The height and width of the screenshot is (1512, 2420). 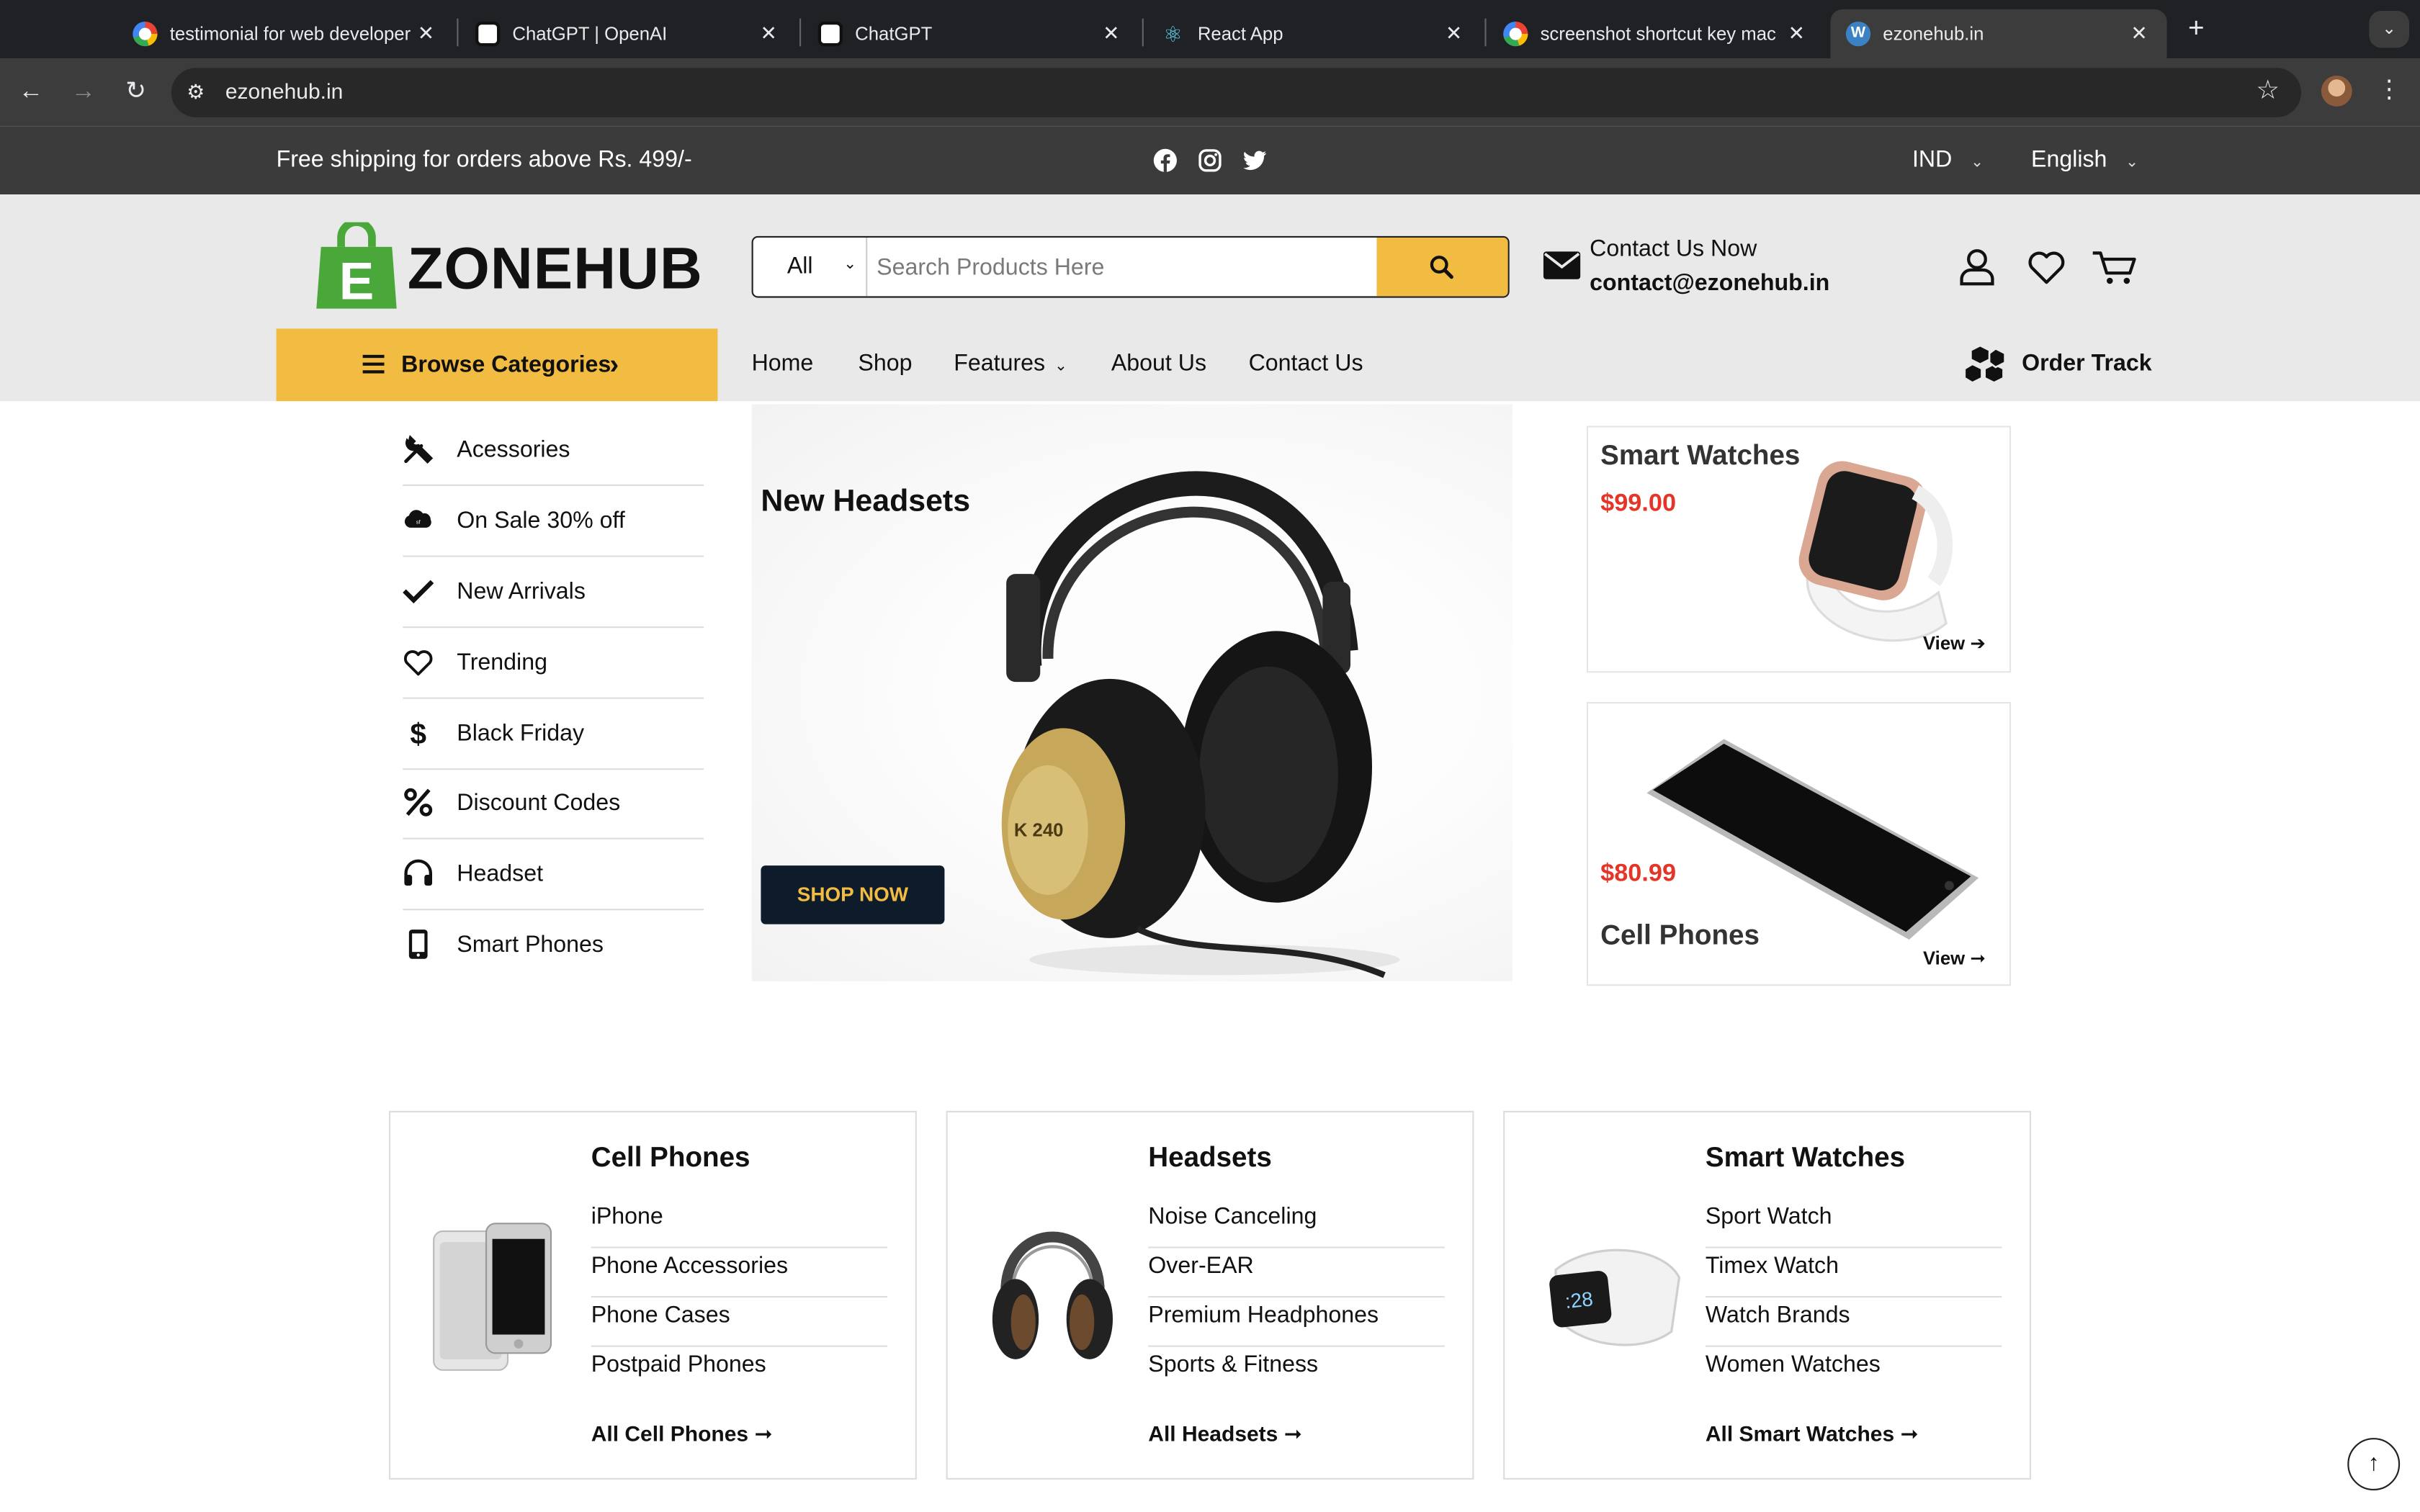 What do you see at coordinates (2058, 365) in the screenshot?
I see `order-track-link: Order Track` at bounding box center [2058, 365].